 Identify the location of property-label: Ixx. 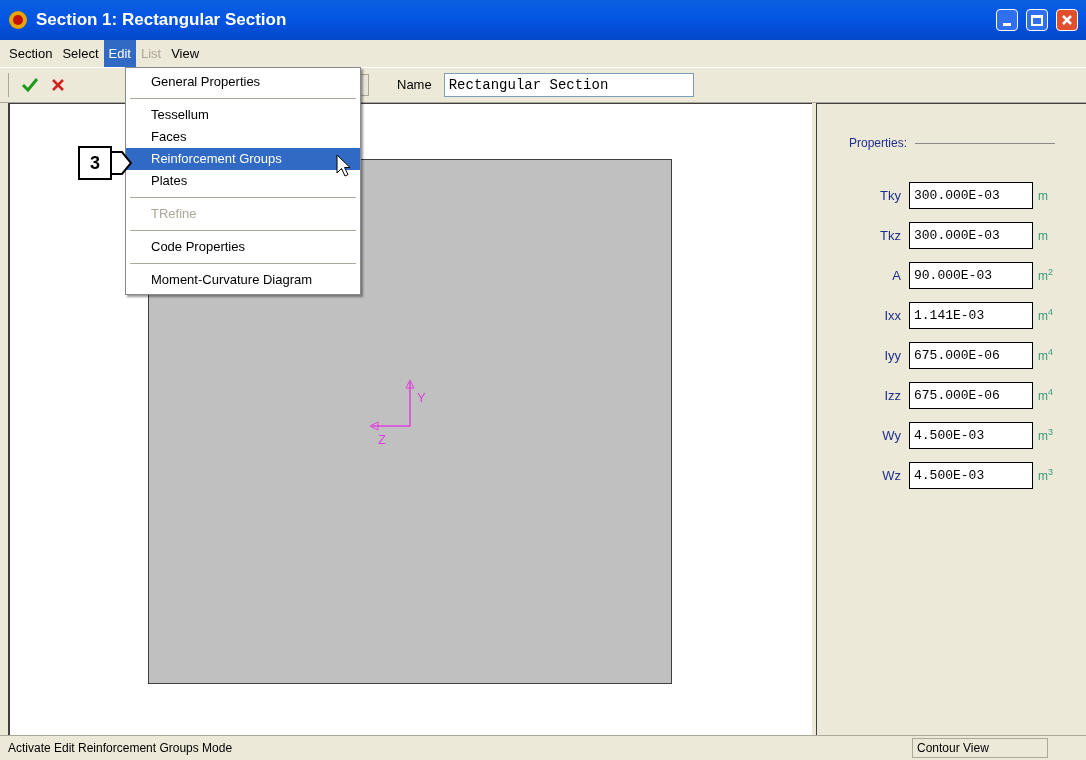
(892, 315).